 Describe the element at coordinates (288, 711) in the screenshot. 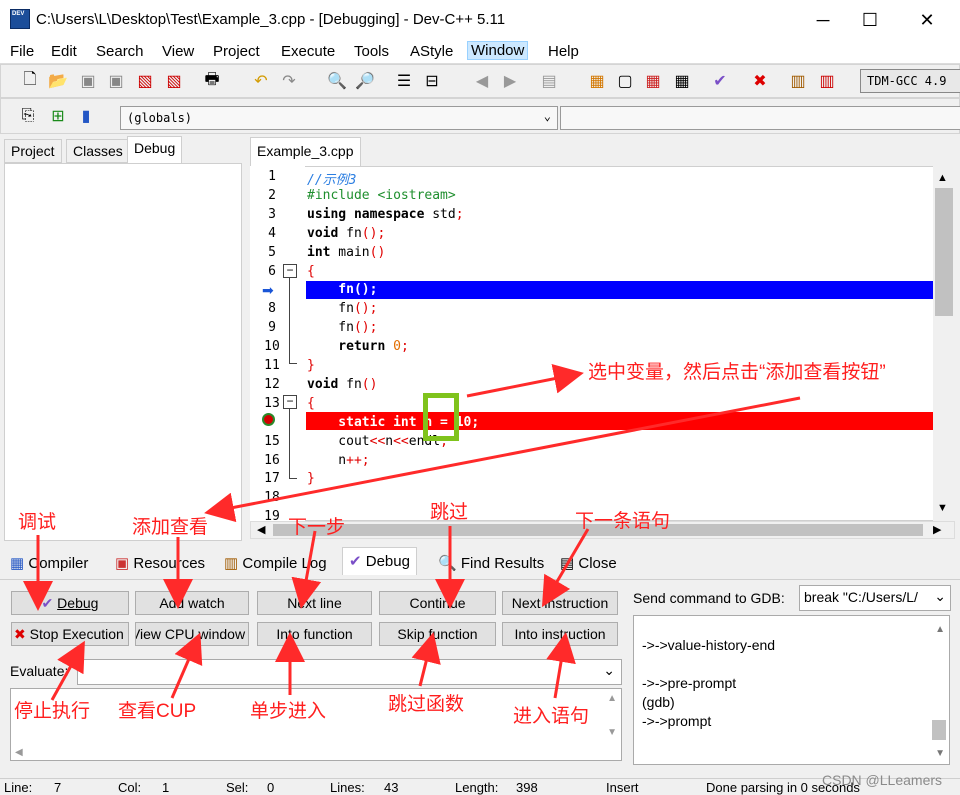

I see `annotation-step-into: 单步进入` at that location.